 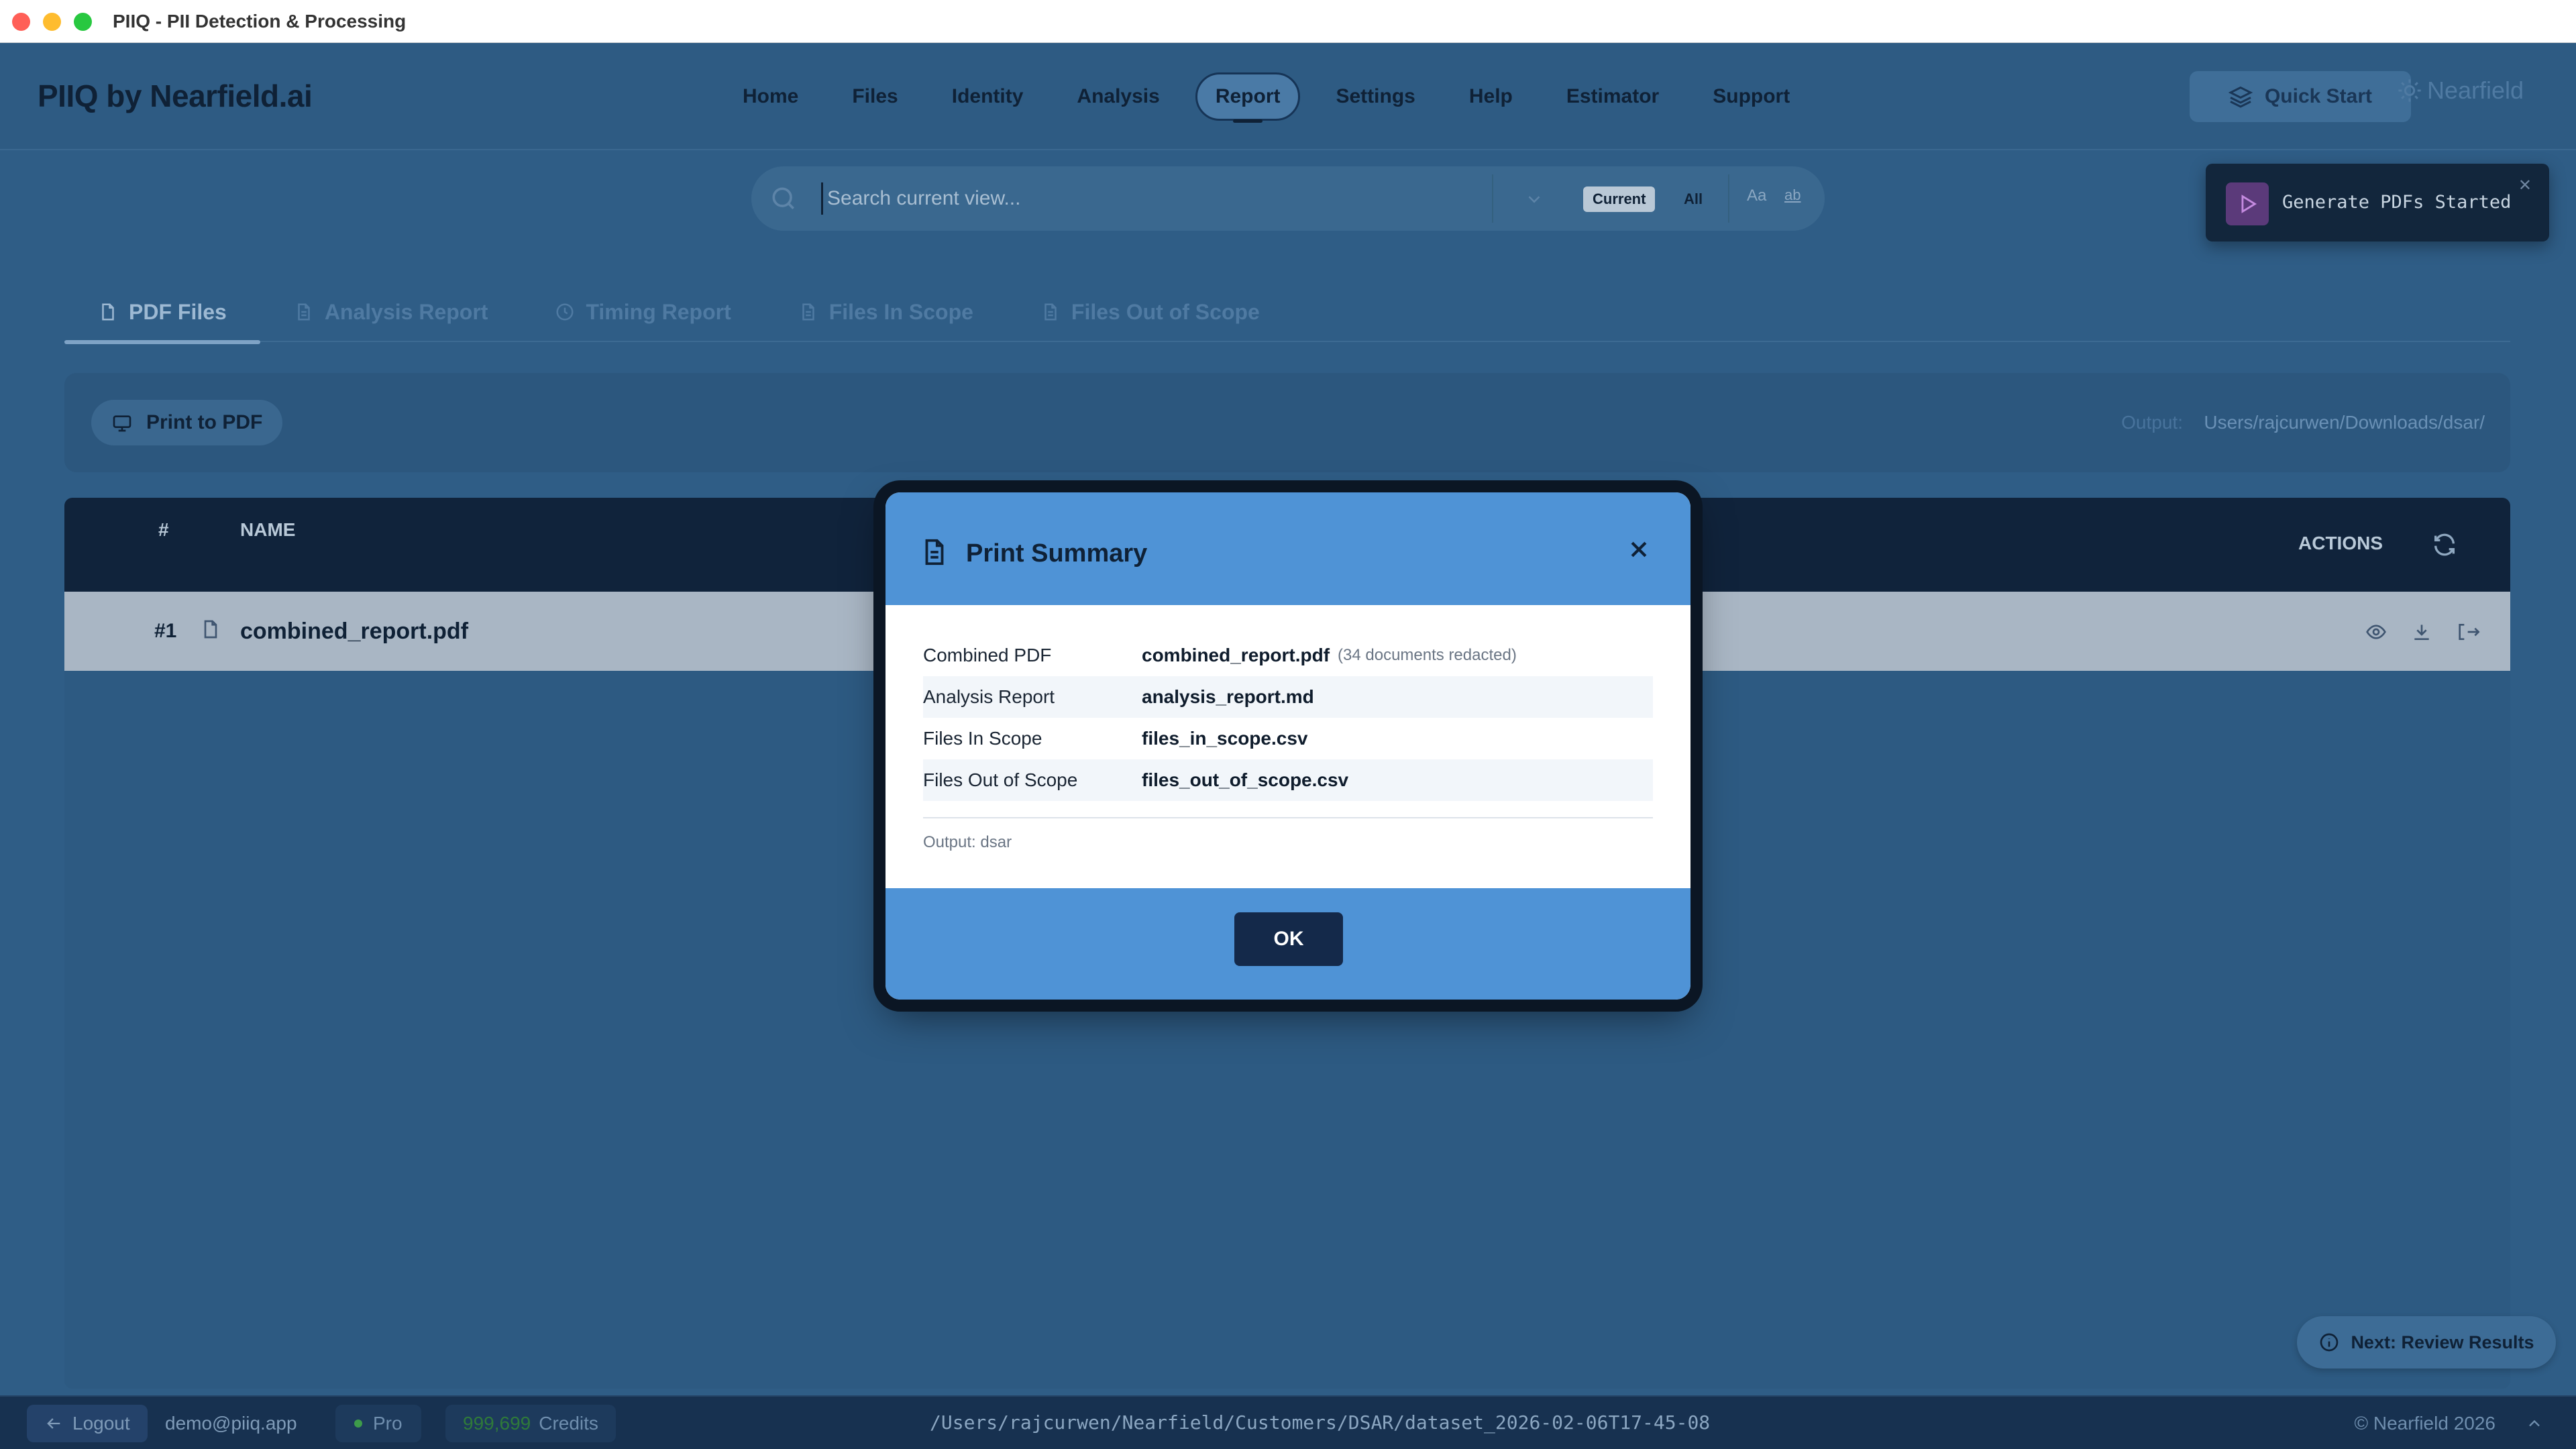 I want to click on summary-value: files_out_of_scope.csv, so click(x=1245, y=779).